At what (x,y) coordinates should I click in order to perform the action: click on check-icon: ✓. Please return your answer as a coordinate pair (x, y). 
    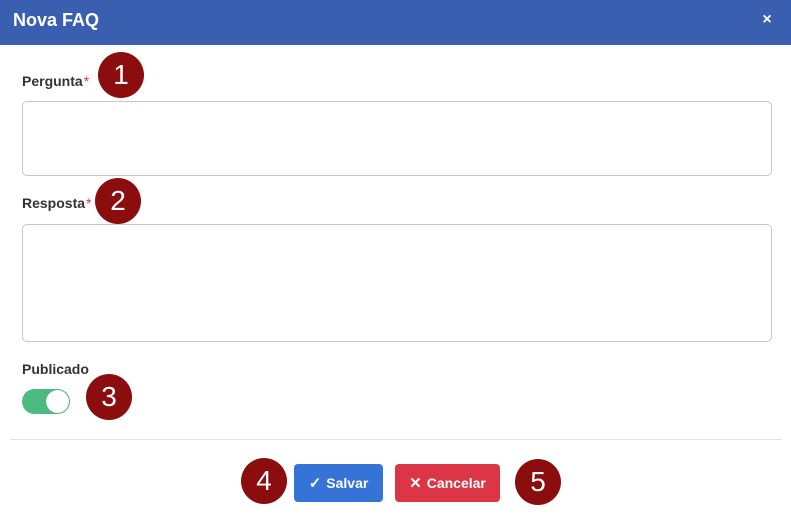
    Looking at the image, I should click on (315, 483).